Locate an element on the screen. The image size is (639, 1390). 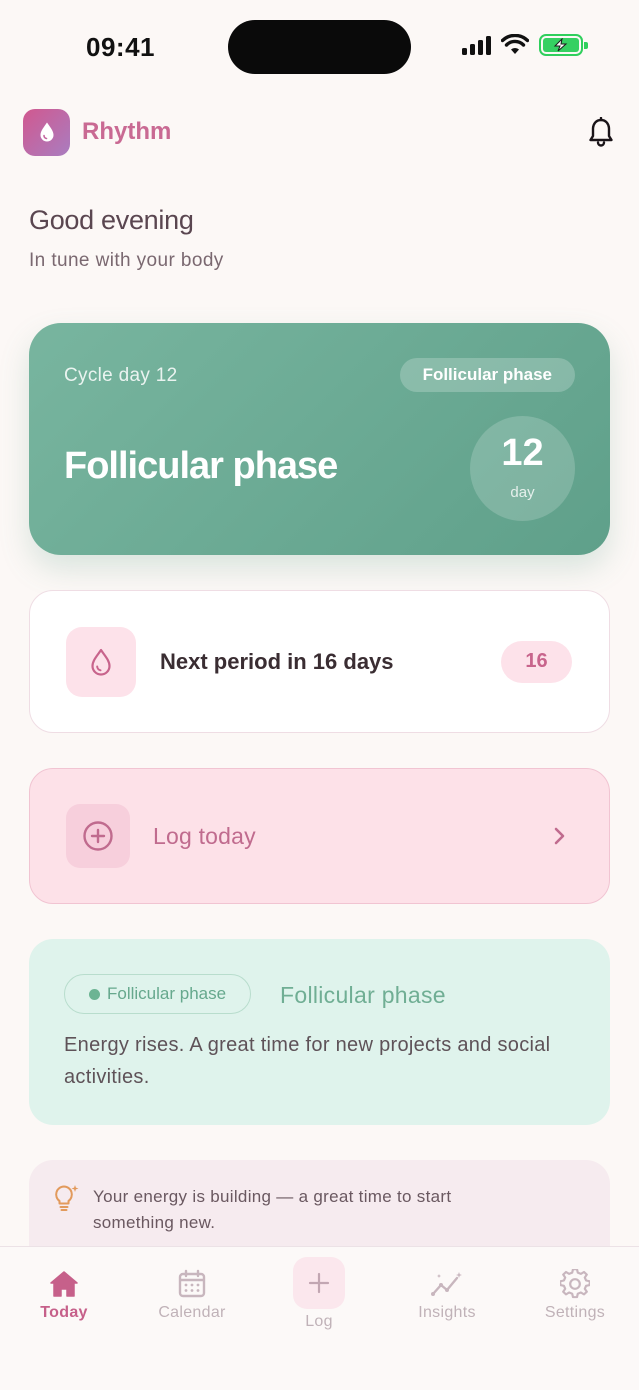
phase-badge: Follicular phase is located at coordinates (487, 375).